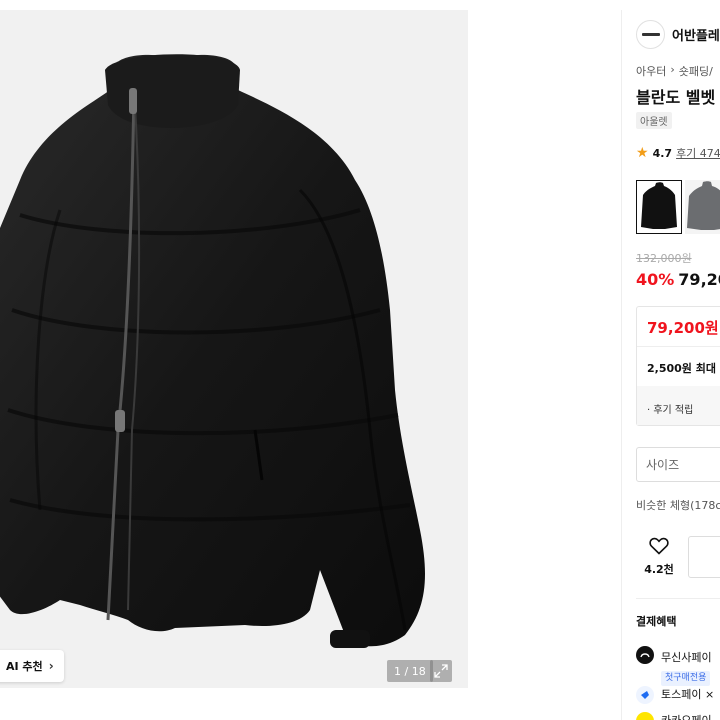 Image resolution: width=720 pixels, height=720 pixels. Describe the element at coordinates (676, 97) in the screenshot. I see `product-title: 블란도 벨벳` at that location.